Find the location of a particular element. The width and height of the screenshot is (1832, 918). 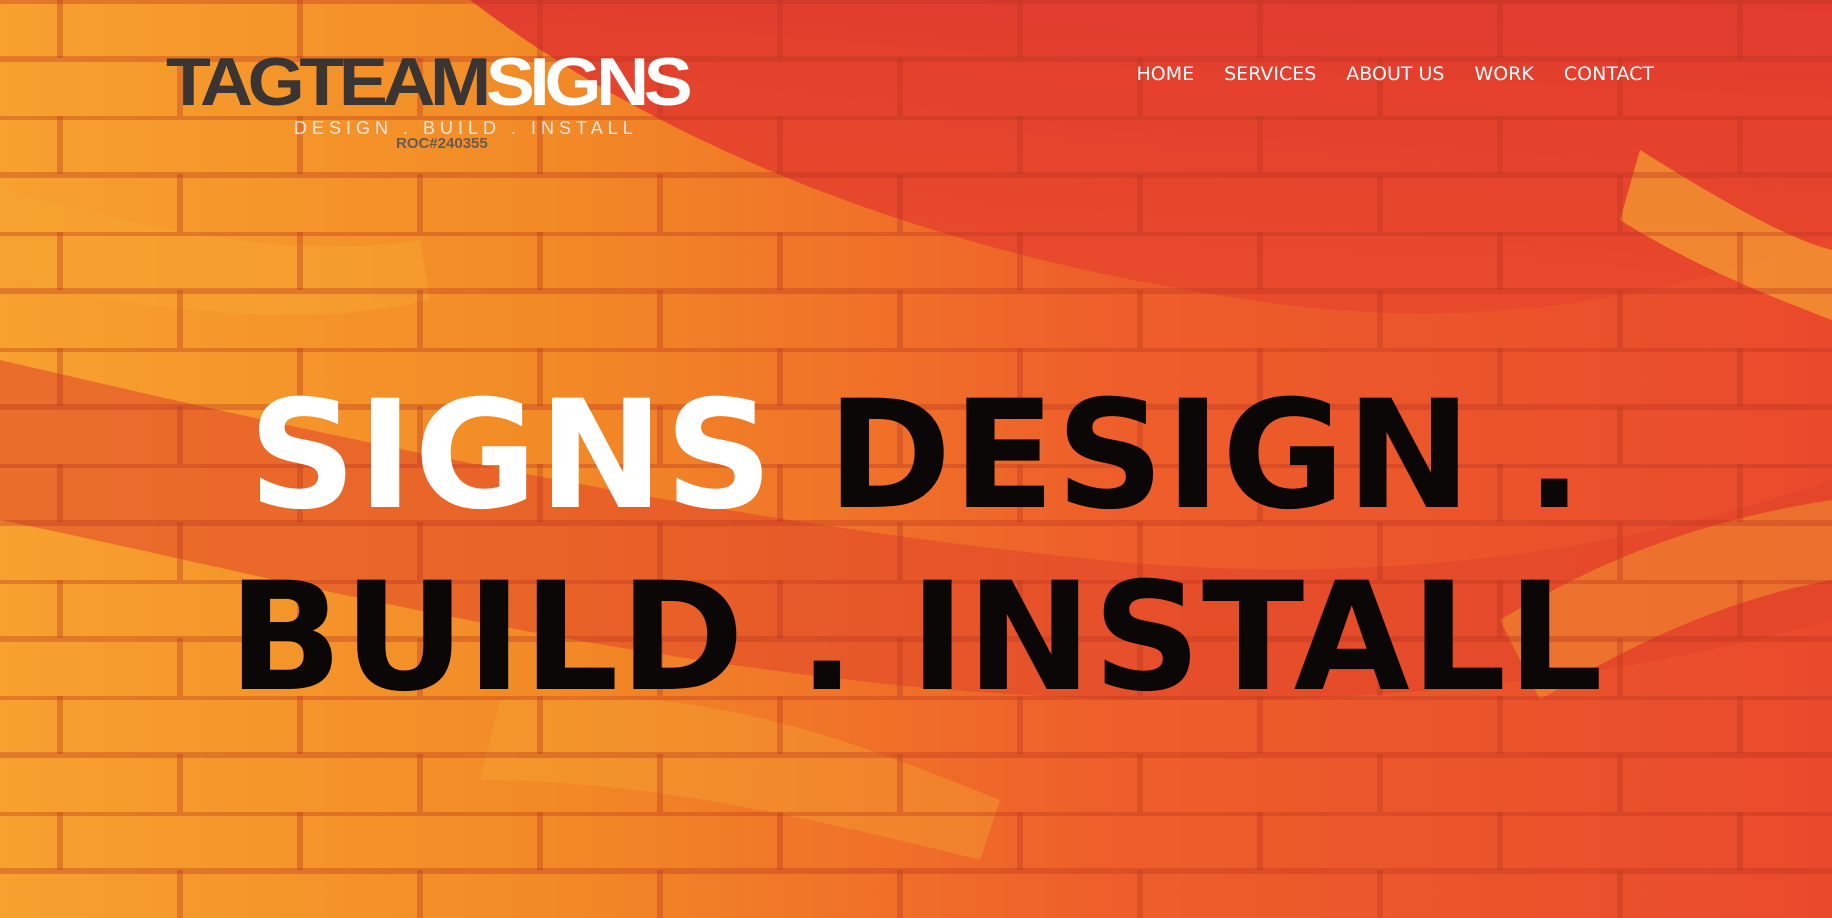

headline-line-2: BUILD . INSTALL is located at coordinates (916, 638).